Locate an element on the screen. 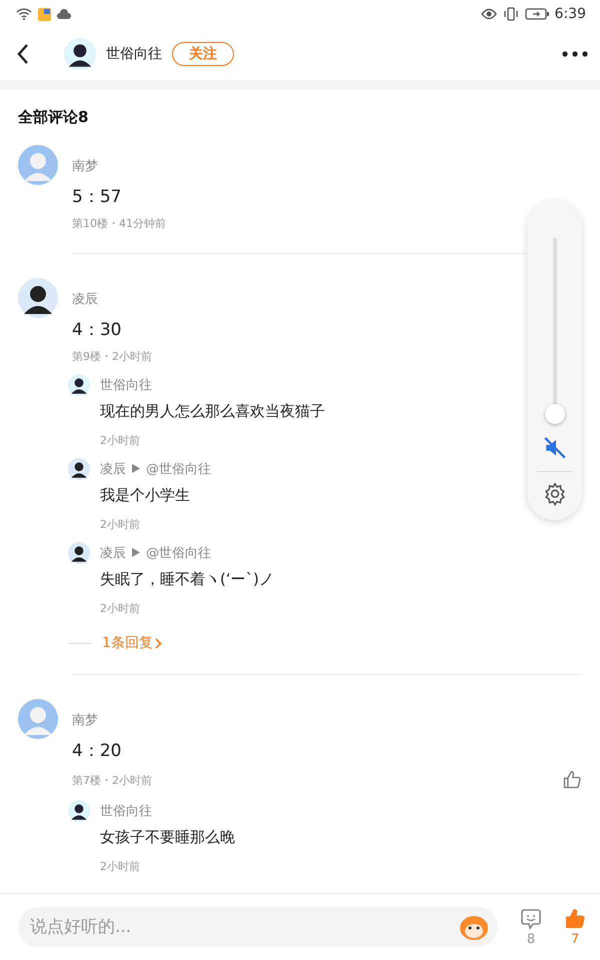 This screenshot has height=960, width=600. comment-text: 5：57 is located at coordinates (97, 197).